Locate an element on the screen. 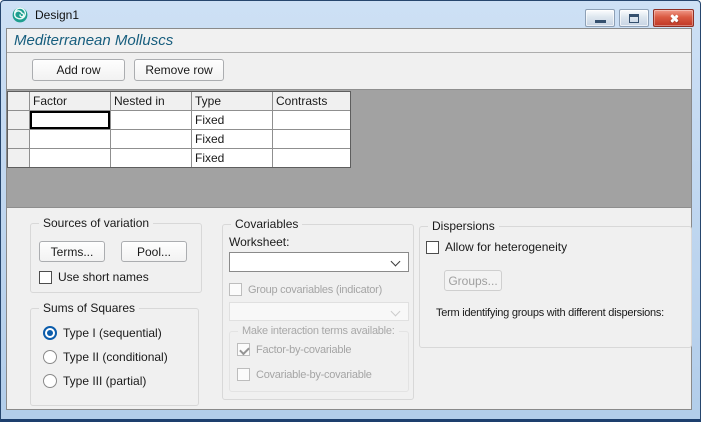  close-button is located at coordinates (673, 18).